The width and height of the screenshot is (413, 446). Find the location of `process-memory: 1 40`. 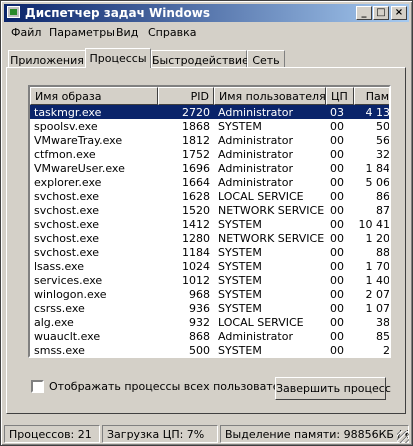

process-memory: 1 40 is located at coordinates (377, 280).